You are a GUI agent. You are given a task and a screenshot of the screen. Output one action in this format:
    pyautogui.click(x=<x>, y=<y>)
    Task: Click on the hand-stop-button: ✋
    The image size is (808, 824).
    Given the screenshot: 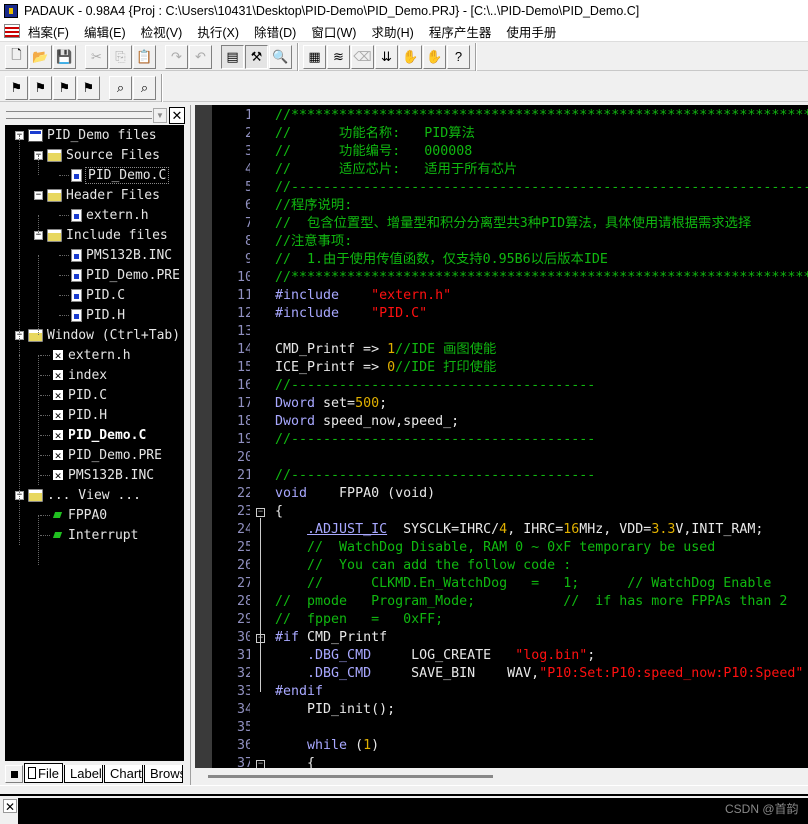 What is the action you would take?
    pyautogui.click(x=410, y=56)
    